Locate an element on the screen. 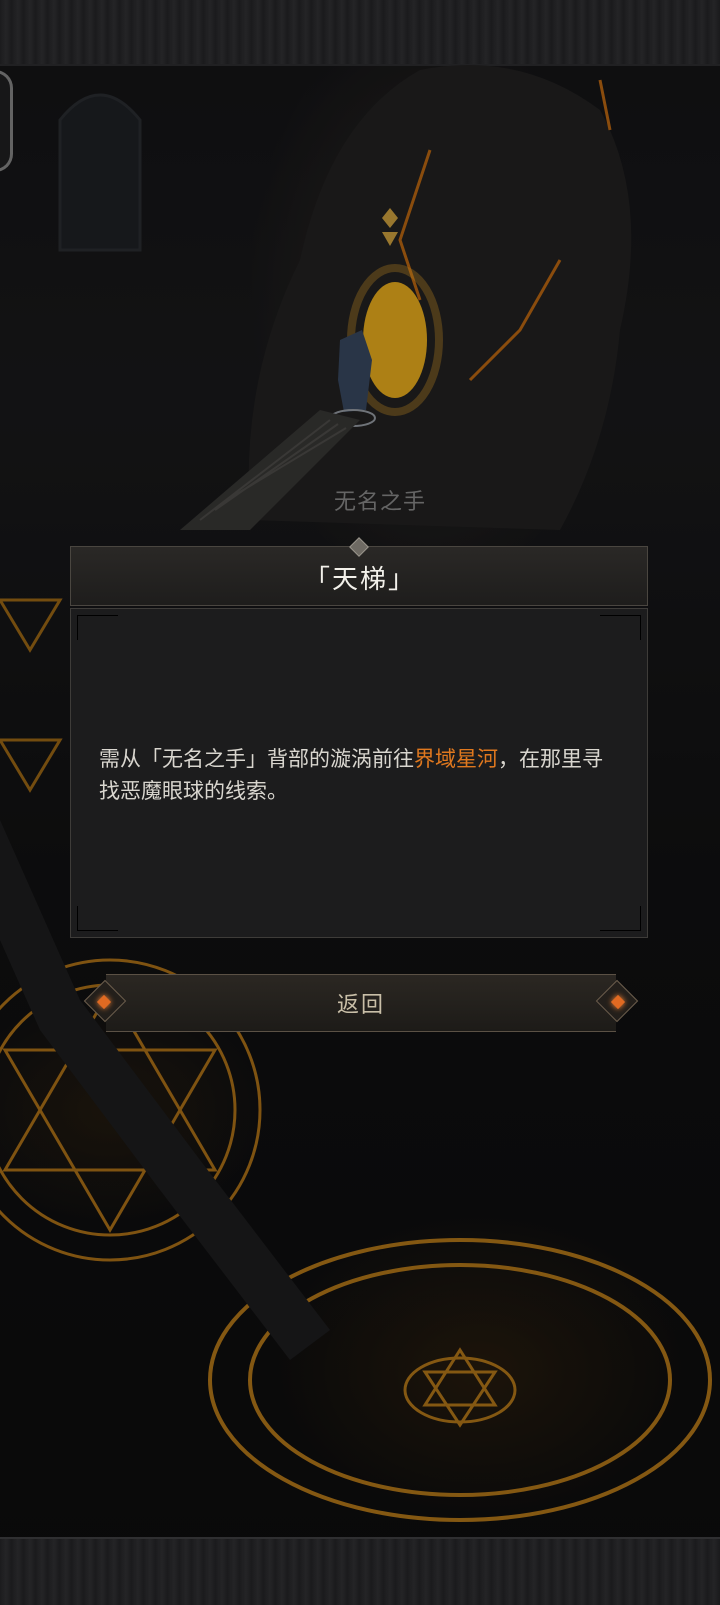 The height and width of the screenshot is (1605, 720). quest-description: 需从「无名之手」背部的漩涡前往界域星河，在那里寻找恶魔眼球的线索。 is located at coordinates (359, 775).